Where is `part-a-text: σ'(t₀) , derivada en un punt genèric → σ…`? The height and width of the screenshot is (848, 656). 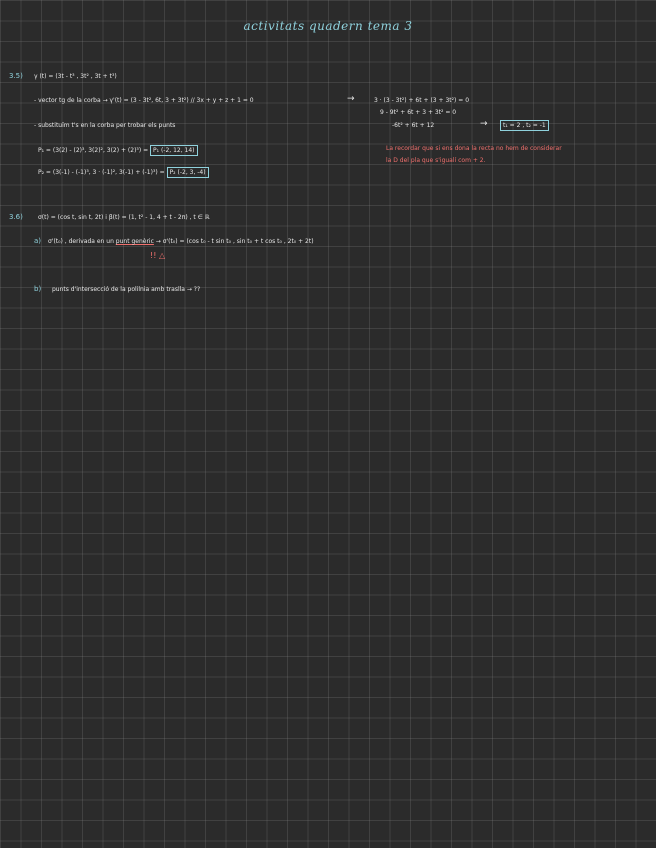 part-a-text: σ'(t₀) , derivada en un punt genèric → σ… is located at coordinates (181, 241).